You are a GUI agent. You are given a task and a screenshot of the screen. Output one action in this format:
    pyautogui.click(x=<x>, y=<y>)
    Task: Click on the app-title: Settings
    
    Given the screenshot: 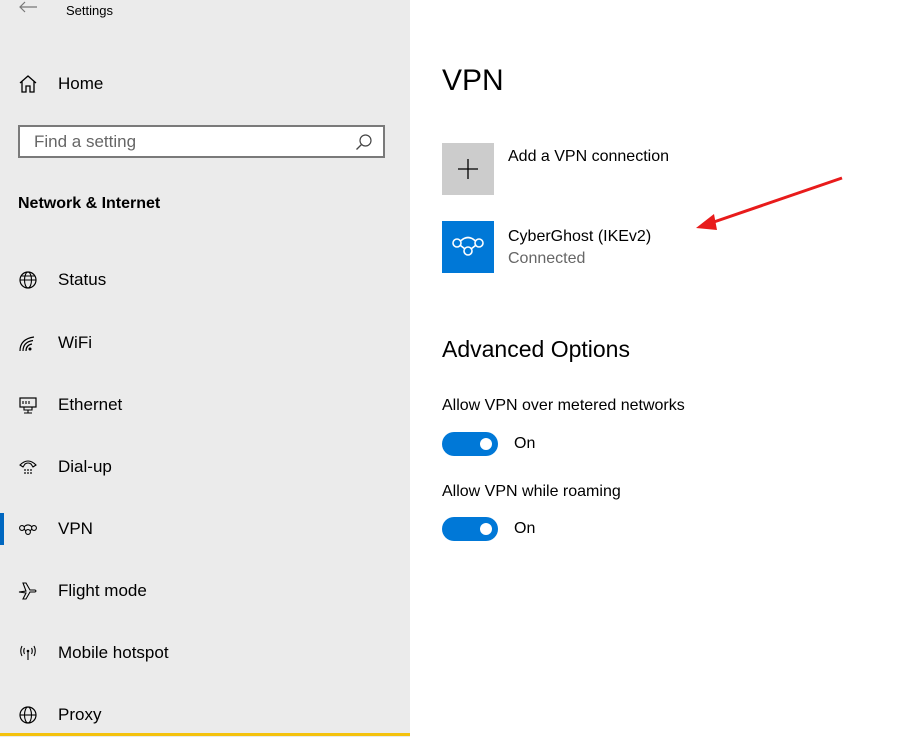 What is the action you would take?
    pyautogui.click(x=89, y=10)
    